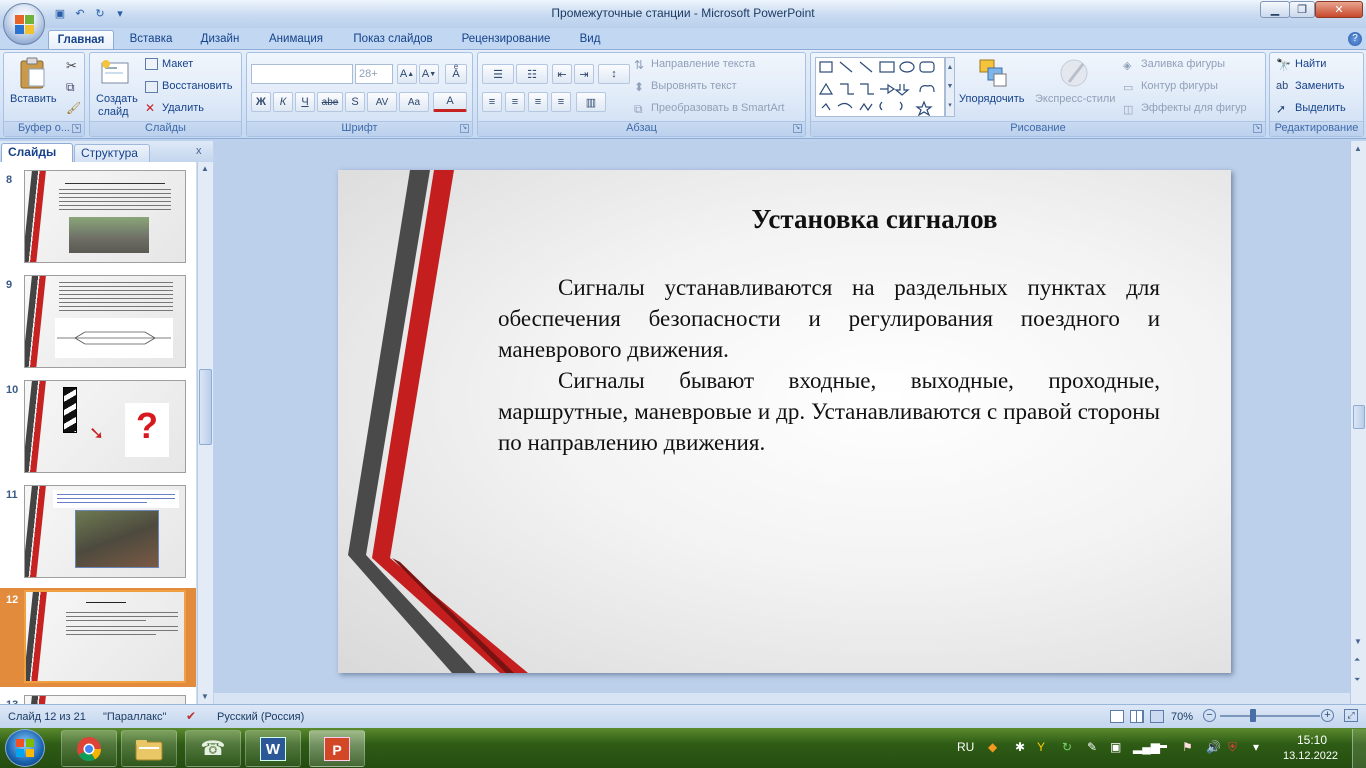 This screenshot has width=1366, height=768. Describe the element at coordinates (197, 86) in the screenshot. I see `reset-button: Восстановить` at that location.